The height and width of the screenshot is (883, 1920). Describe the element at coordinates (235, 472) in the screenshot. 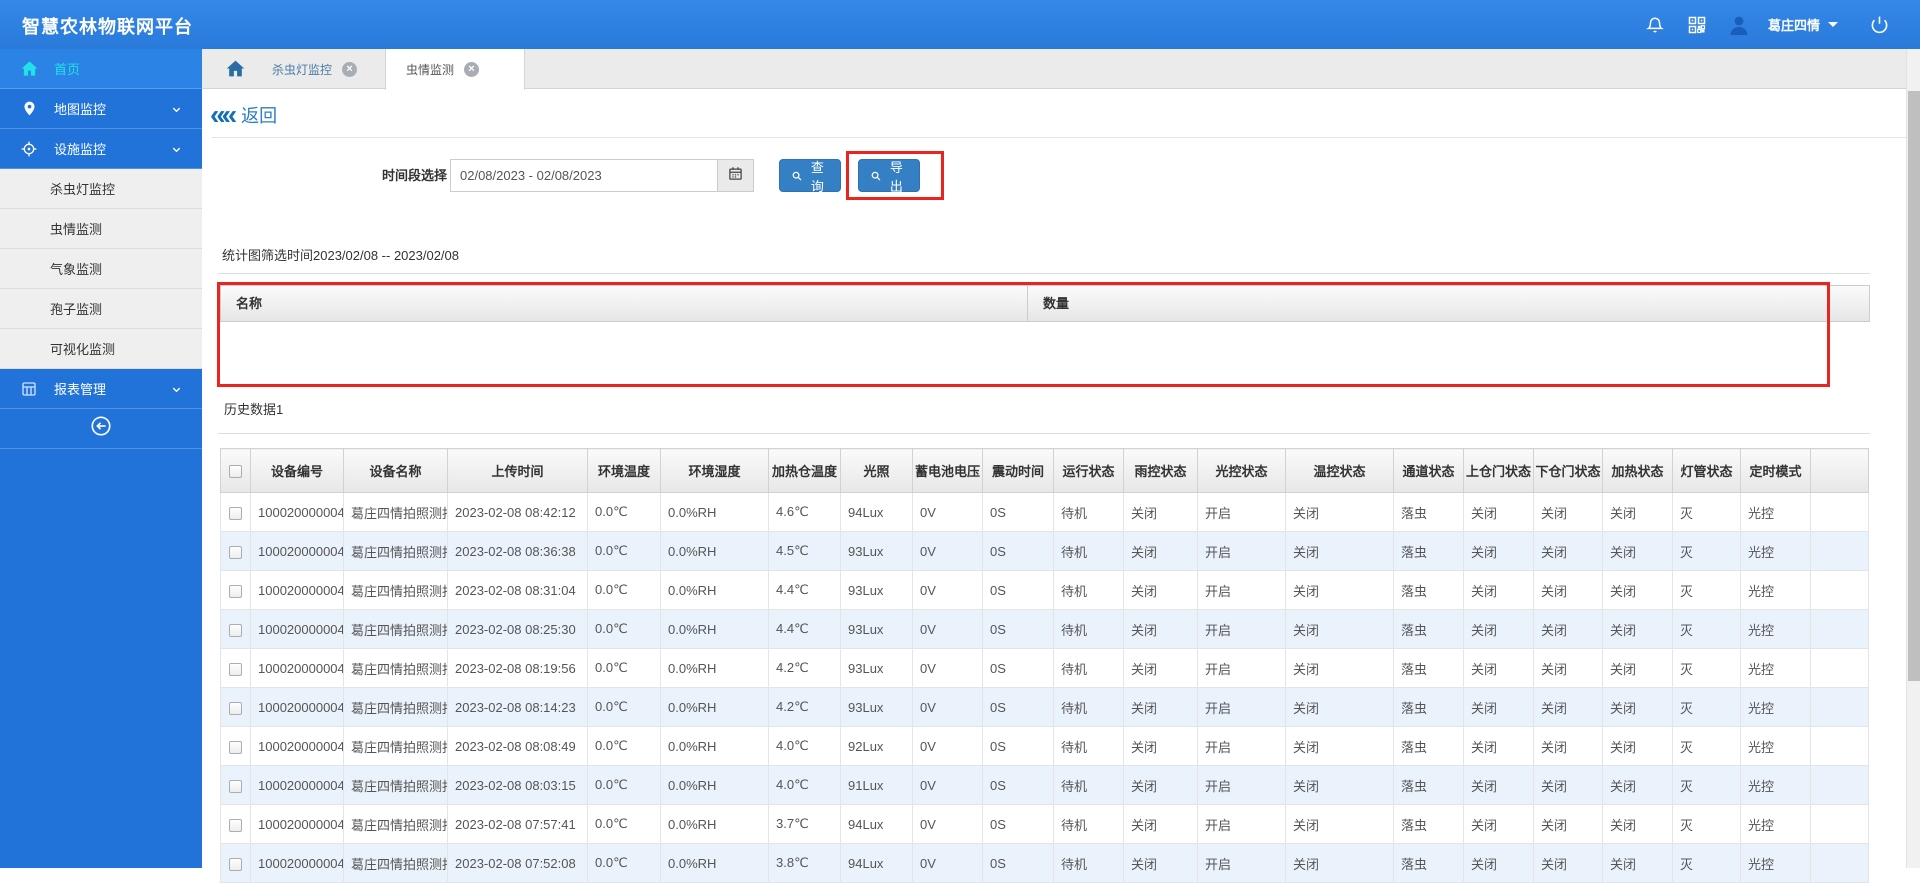

I see `select-all-checkbox` at that location.